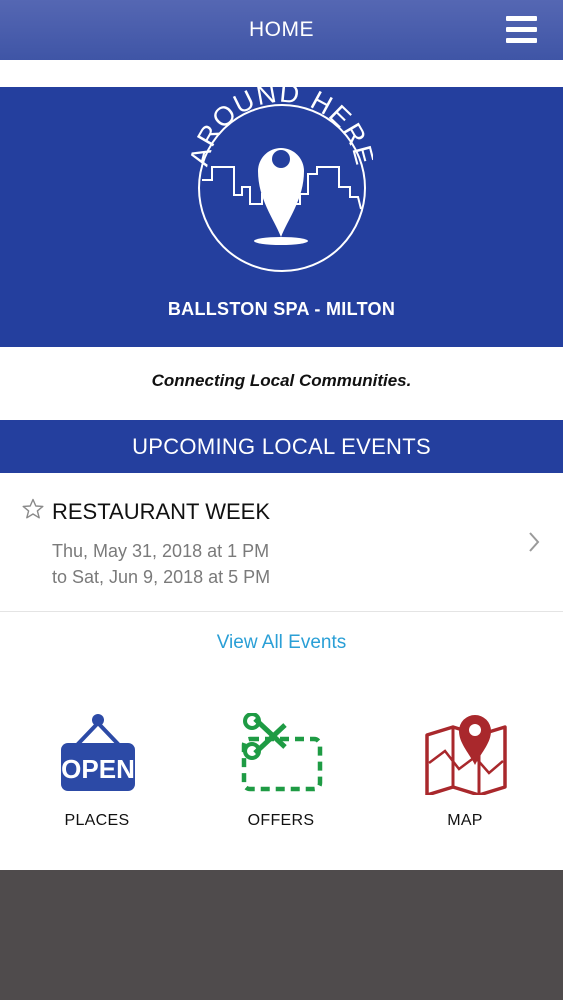 This screenshot has width=563, height=1000. I want to click on map-pin-icon, so click(466, 755).